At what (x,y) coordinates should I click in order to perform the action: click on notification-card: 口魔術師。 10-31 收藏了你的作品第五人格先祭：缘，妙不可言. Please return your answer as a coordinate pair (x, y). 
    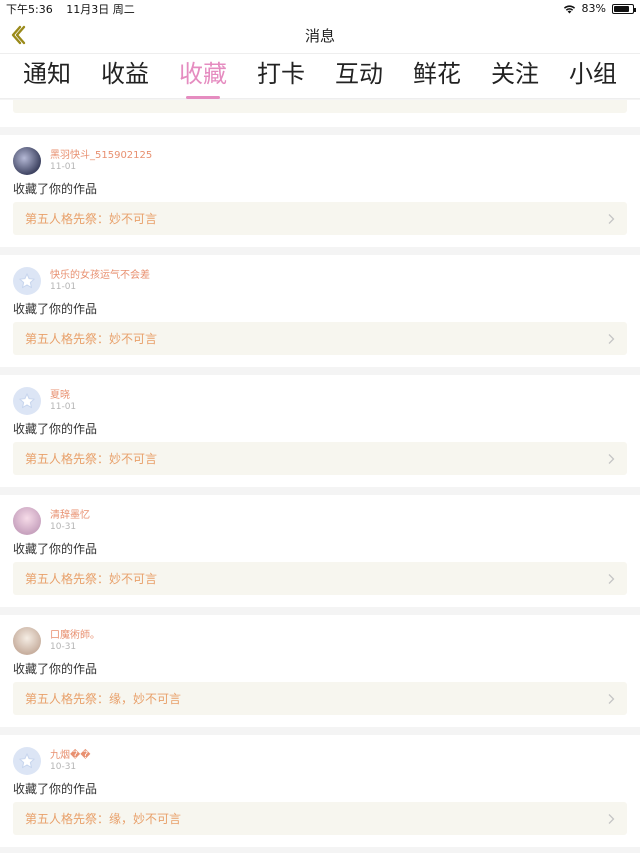
    Looking at the image, I should click on (320, 671).